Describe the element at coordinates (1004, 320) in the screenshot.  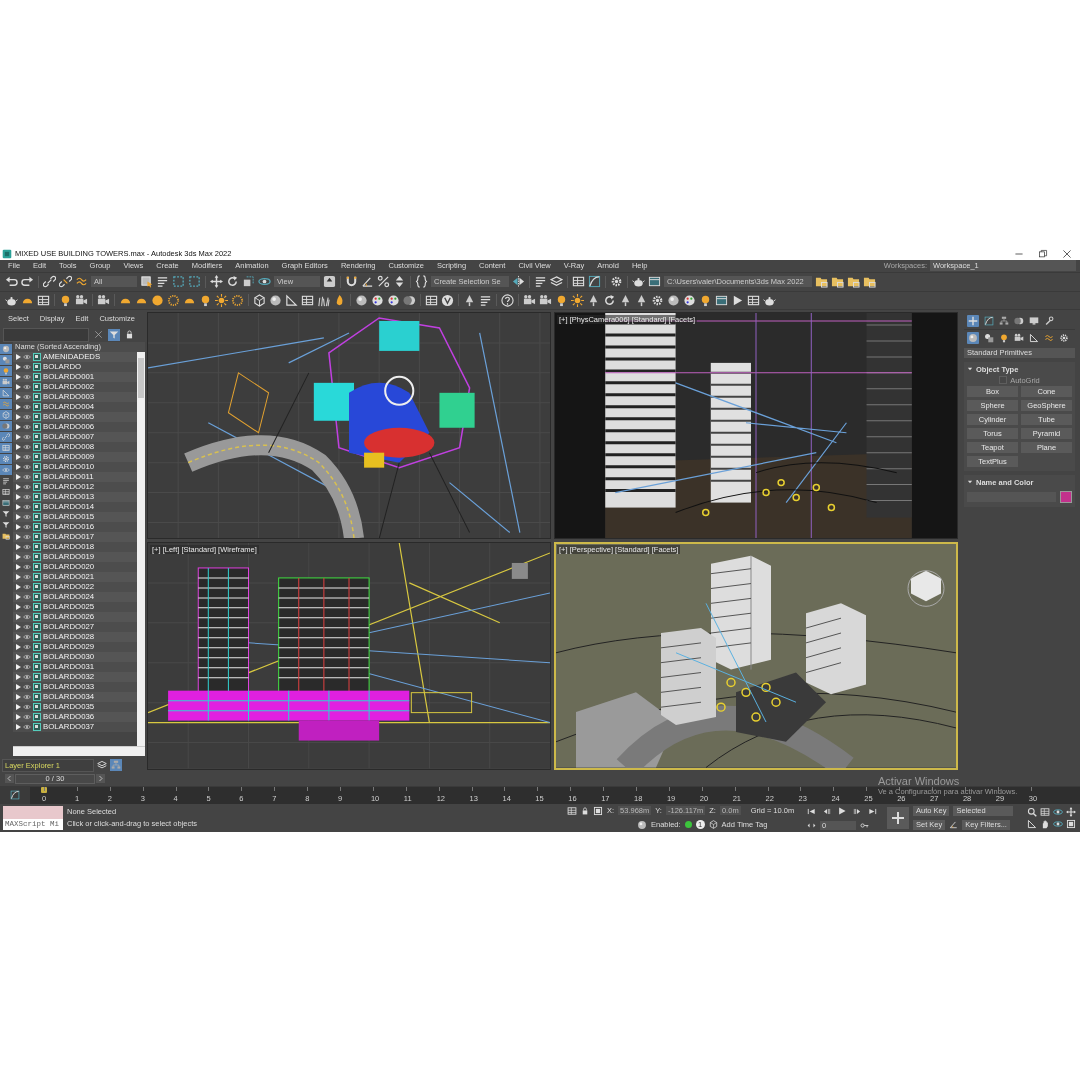
I see `hierarchy-icon` at that location.